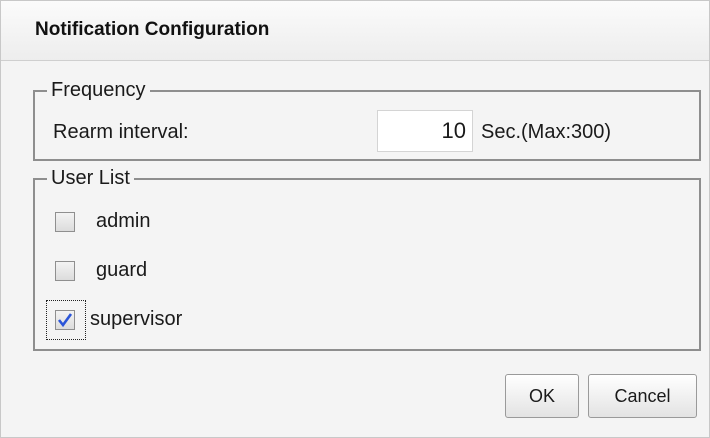 The height and width of the screenshot is (438, 710). I want to click on user-list-legend: User List, so click(90, 178).